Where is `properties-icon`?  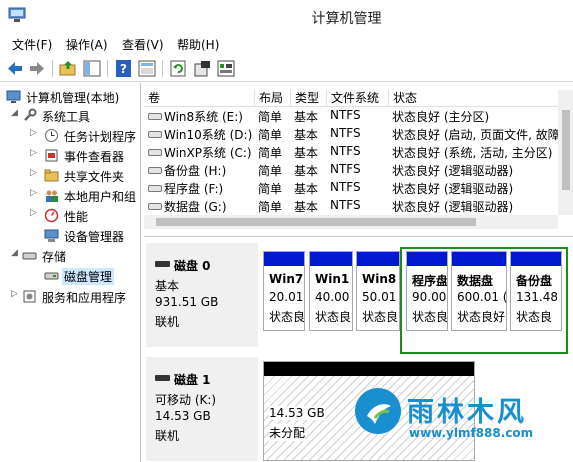 properties-icon is located at coordinates (147, 68).